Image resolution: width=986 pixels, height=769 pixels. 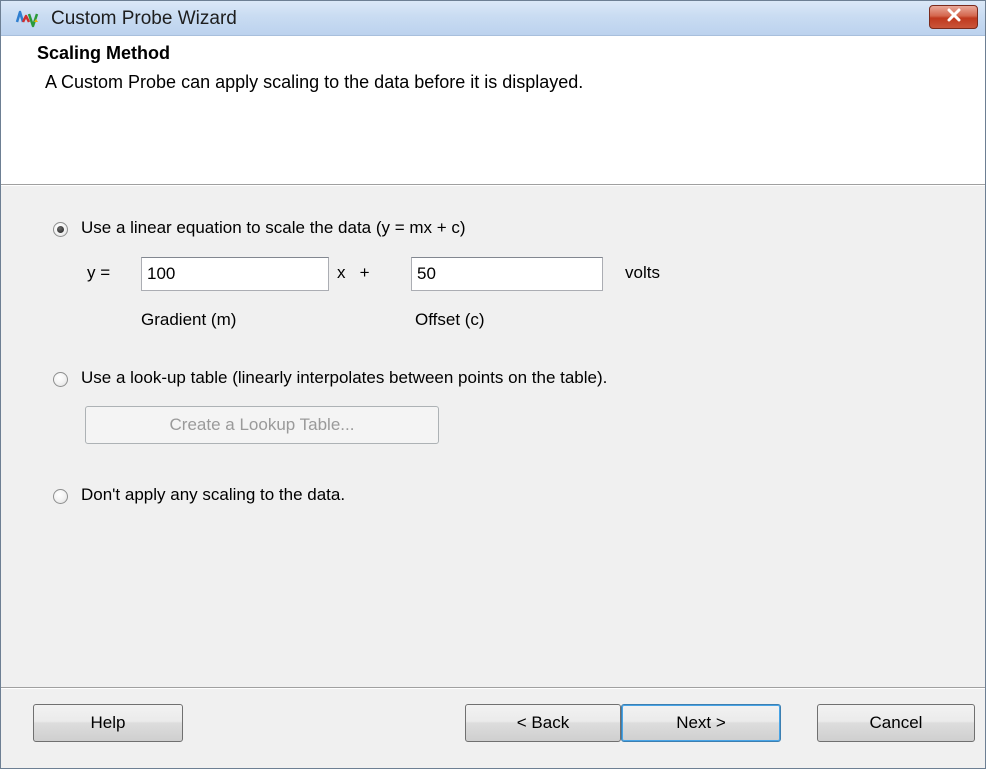 What do you see at coordinates (144, 18) in the screenshot?
I see `window-title: Custom Probe Wizard` at bounding box center [144, 18].